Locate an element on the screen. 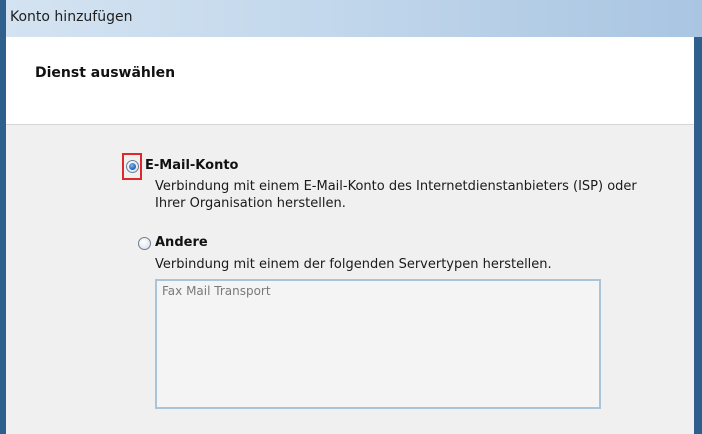 The height and width of the screenshot is (434, 702). page-title: Dienst auswählen is located at coordinates (105, 73).